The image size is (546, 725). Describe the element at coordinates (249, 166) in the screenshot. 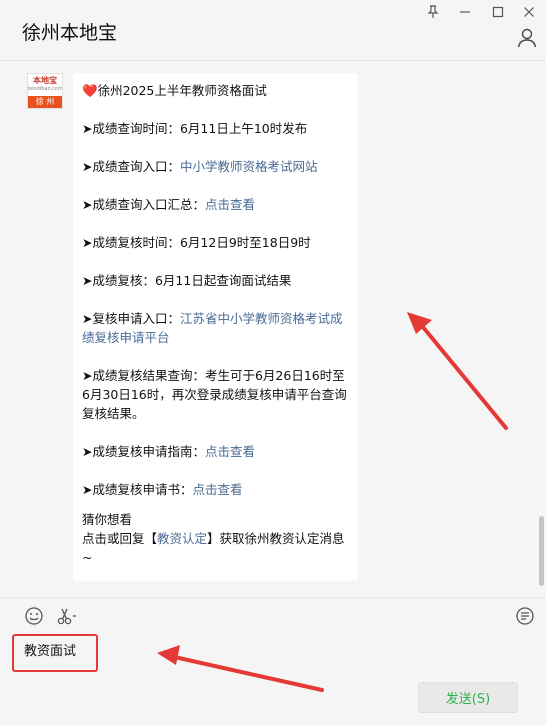

I see `exam-website-link: 中小学教师资格考试网站` at that location.